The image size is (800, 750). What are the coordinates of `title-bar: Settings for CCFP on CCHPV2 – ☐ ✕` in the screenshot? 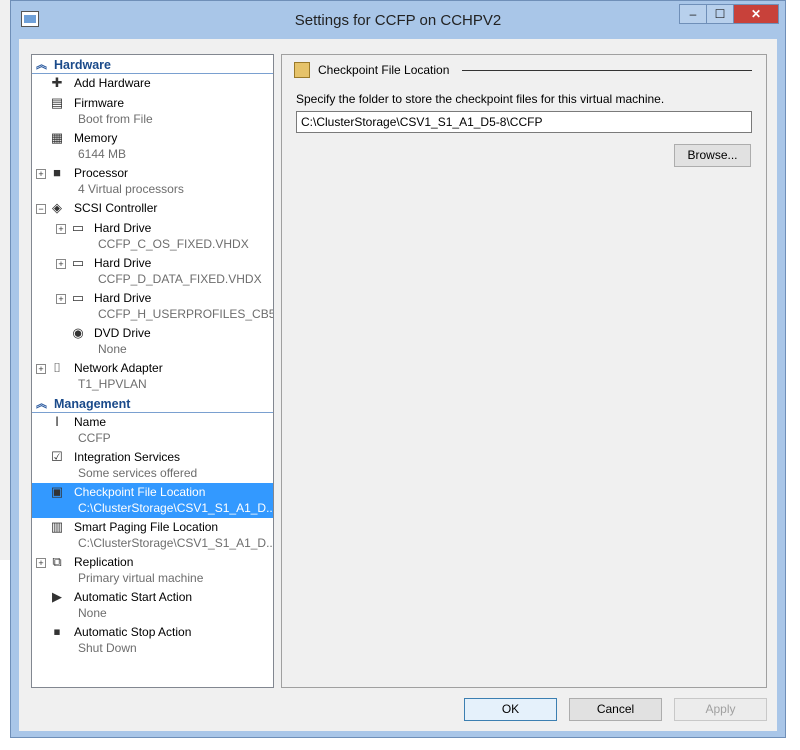 It's located at (398, 20).